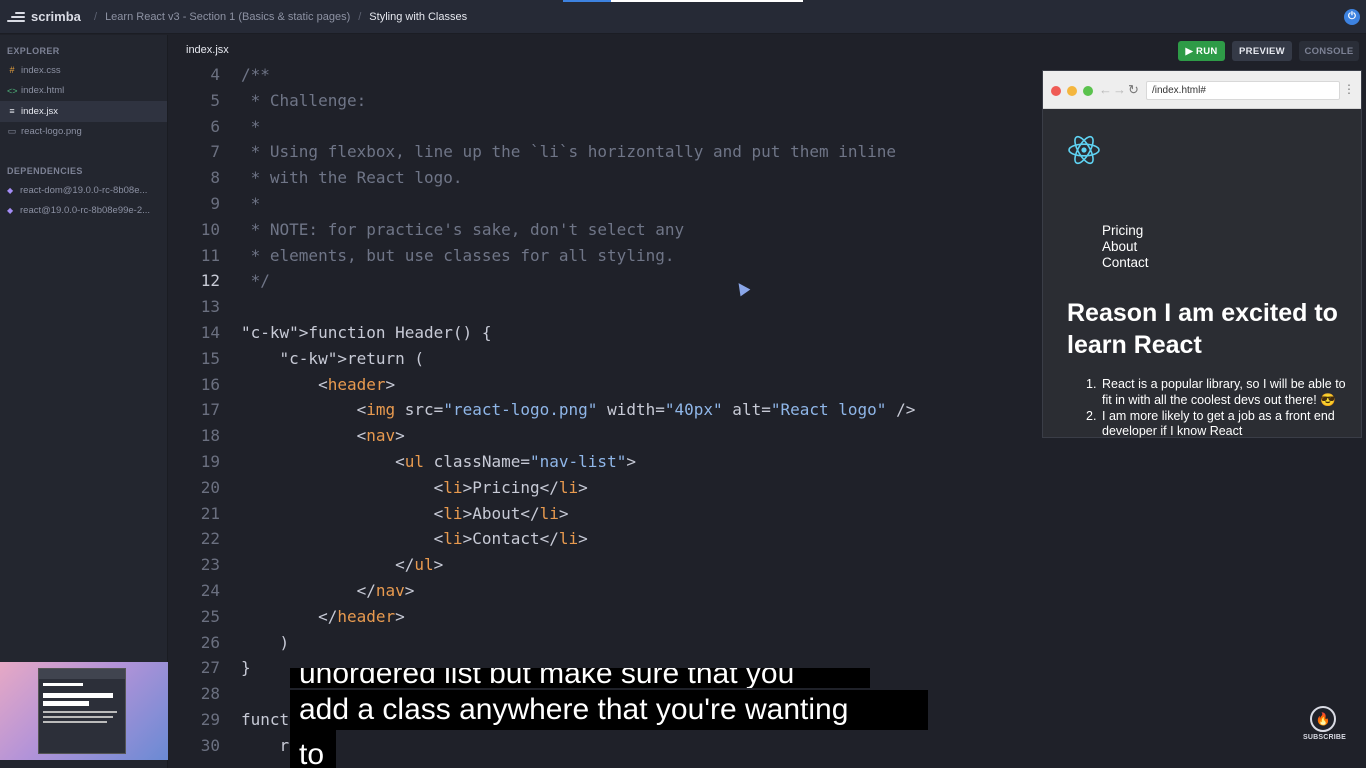 This screenshot has height=768, width=1366. I want to click on line-number: 15, so click(210, 358).